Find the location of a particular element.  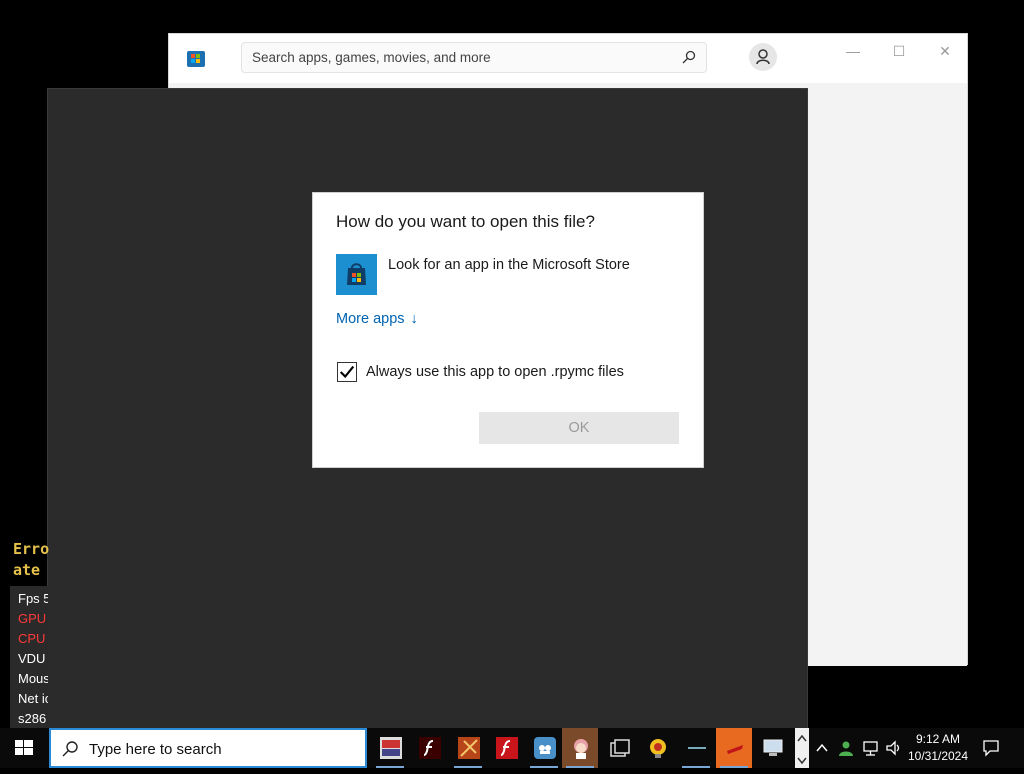

stat-vdu: VDU is located at coordinates (32, 658).